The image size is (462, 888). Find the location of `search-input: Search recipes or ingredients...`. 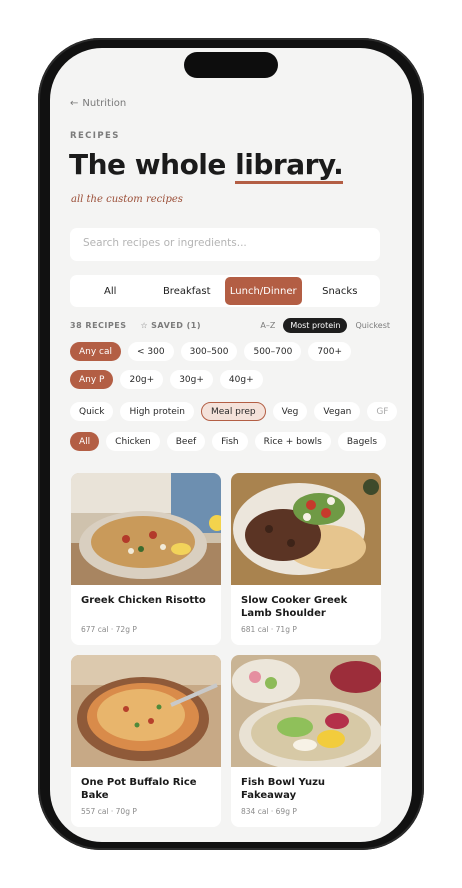

search-input: Search recipes or ingredients... is located at coordinates (225, 244).